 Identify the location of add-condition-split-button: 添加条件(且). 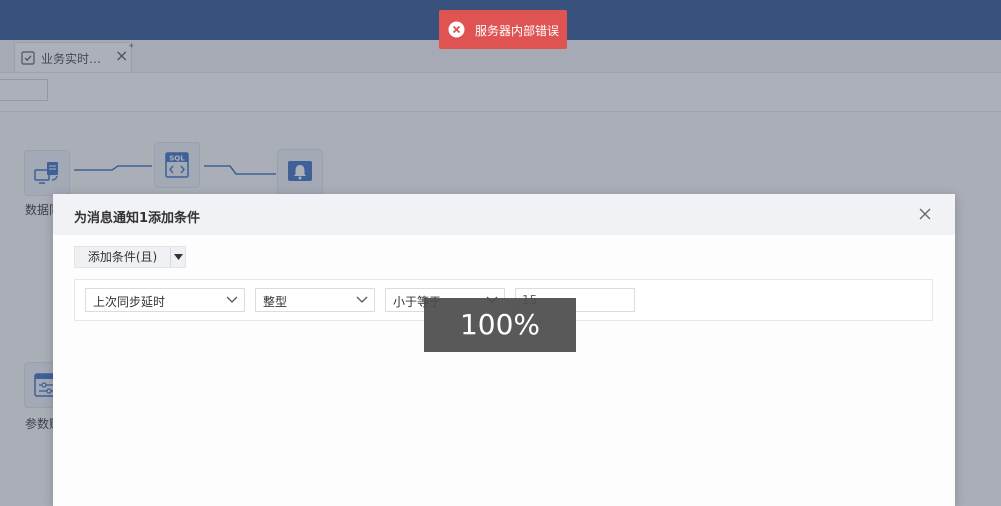
(130, 257).